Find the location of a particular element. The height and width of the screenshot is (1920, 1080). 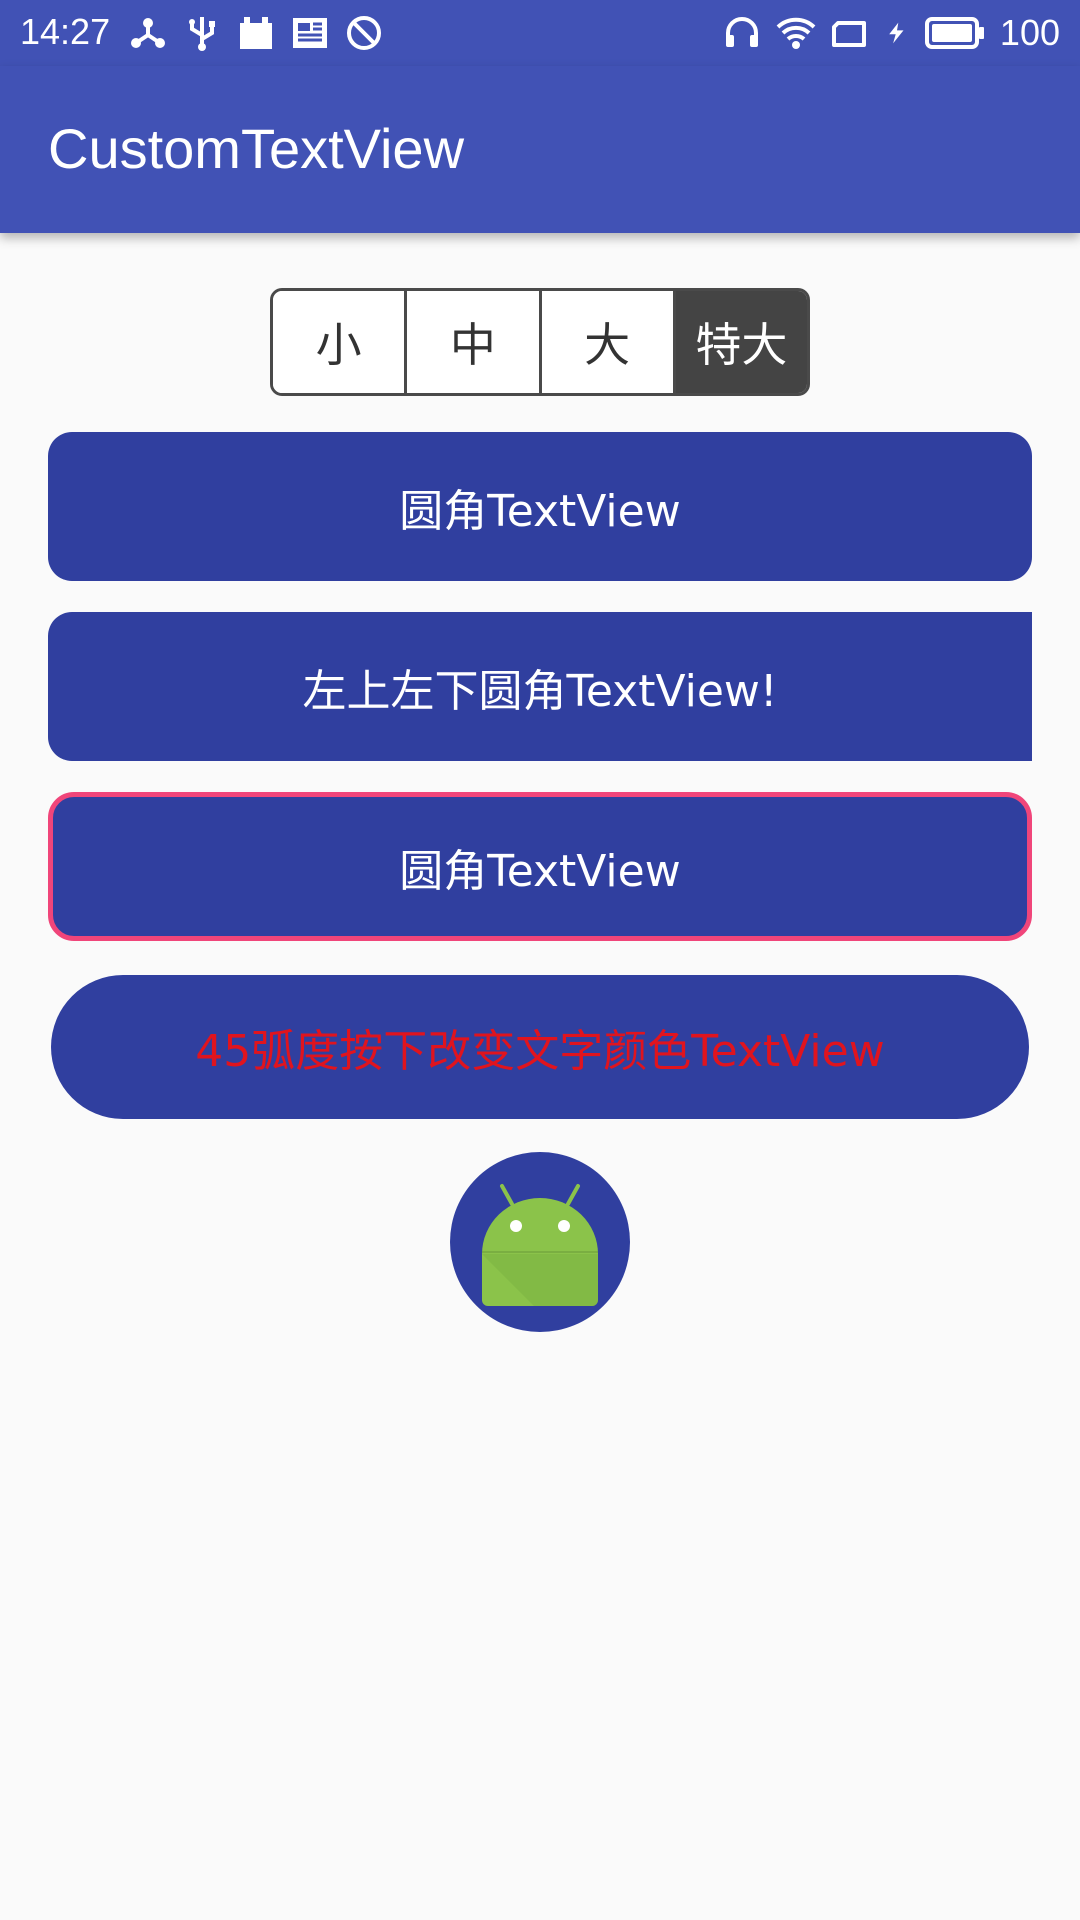

notification-icons is located at coordinates (256, 33).